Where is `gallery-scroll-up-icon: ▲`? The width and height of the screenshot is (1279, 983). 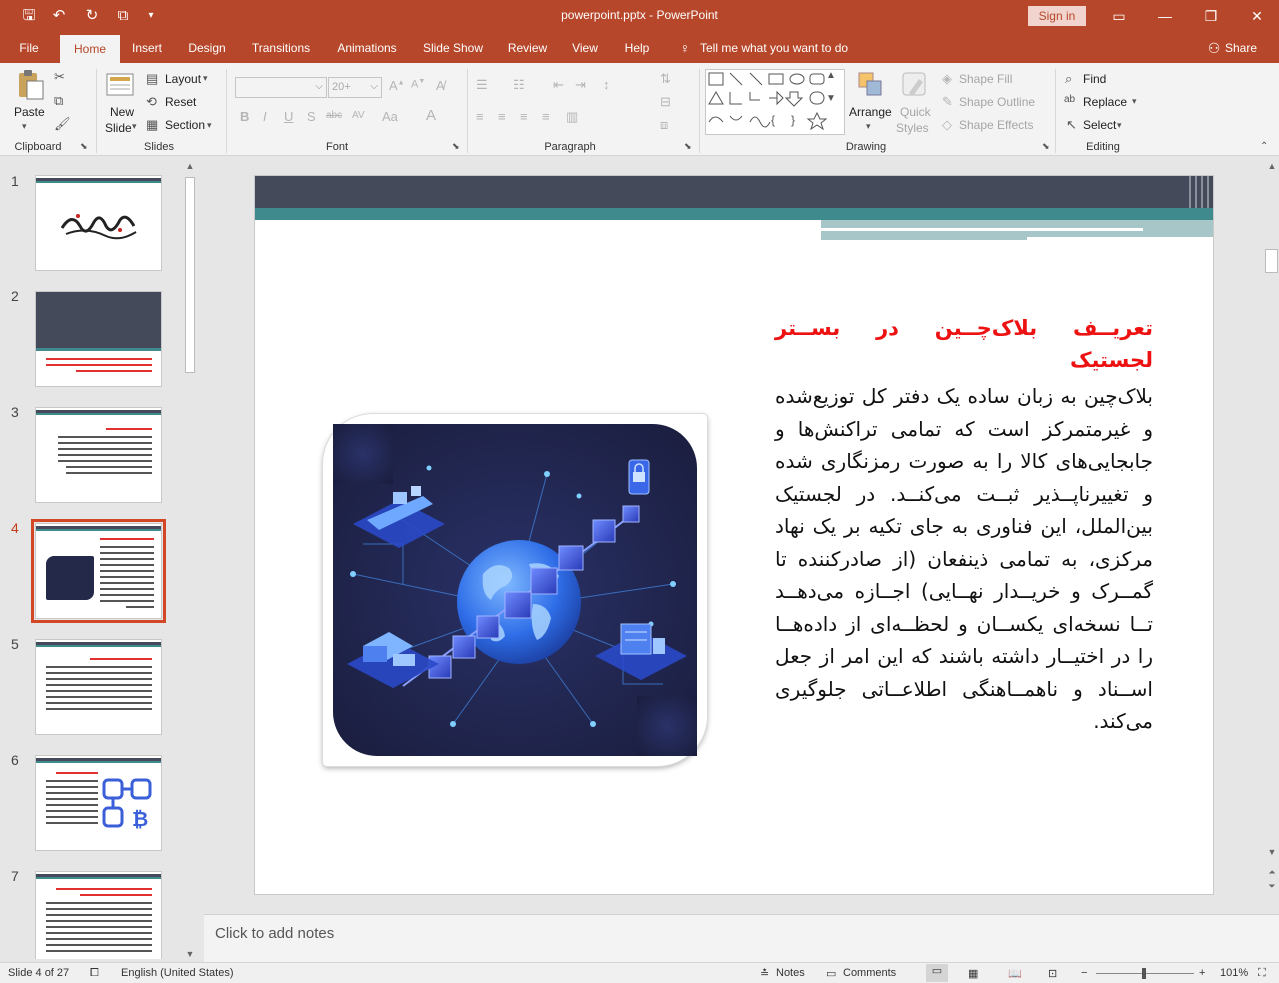
gallery-scroll-up-icon: ▲ is located at coordinates (831, 75).